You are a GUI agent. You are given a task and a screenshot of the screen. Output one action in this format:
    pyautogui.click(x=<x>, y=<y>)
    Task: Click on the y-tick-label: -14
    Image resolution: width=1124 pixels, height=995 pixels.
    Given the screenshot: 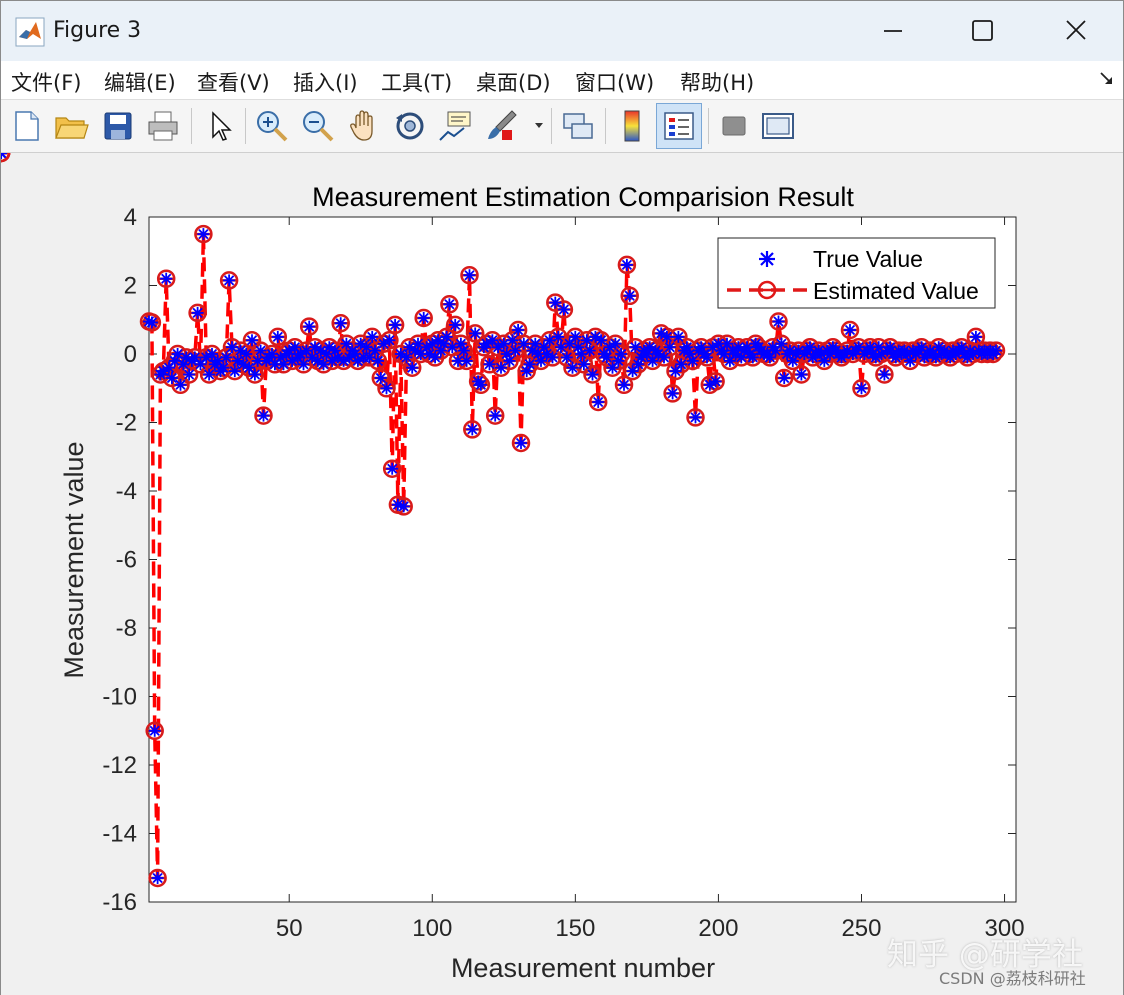 What is the action you would take?
    pyautogui.click(x=119, y=834)
    